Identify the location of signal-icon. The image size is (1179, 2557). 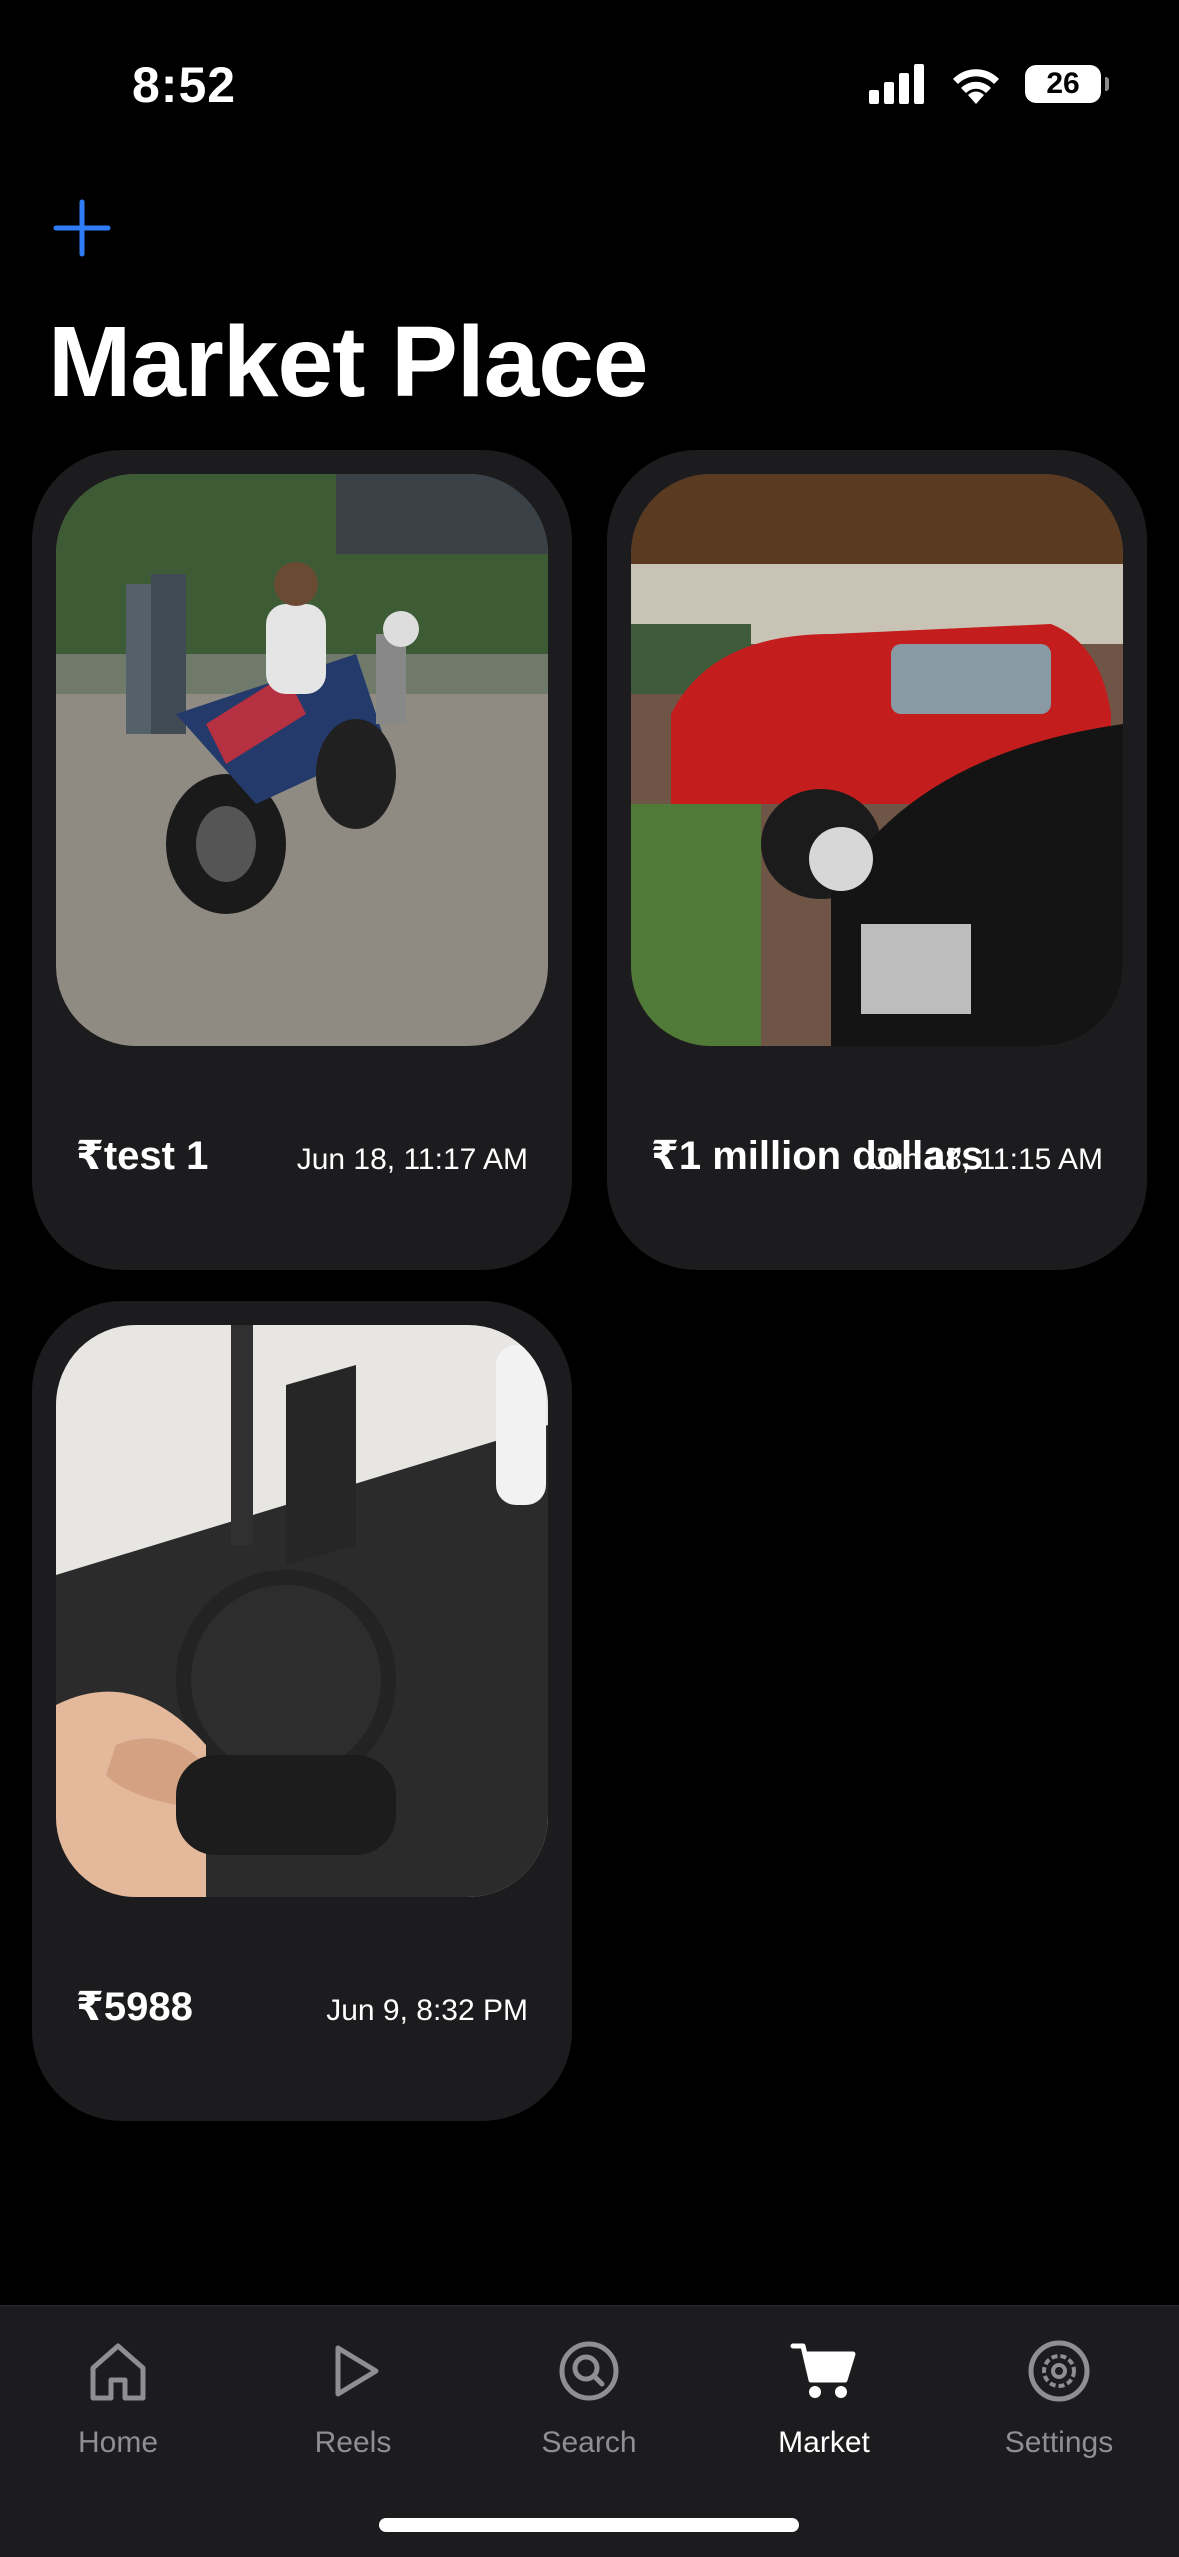
(896, 84).